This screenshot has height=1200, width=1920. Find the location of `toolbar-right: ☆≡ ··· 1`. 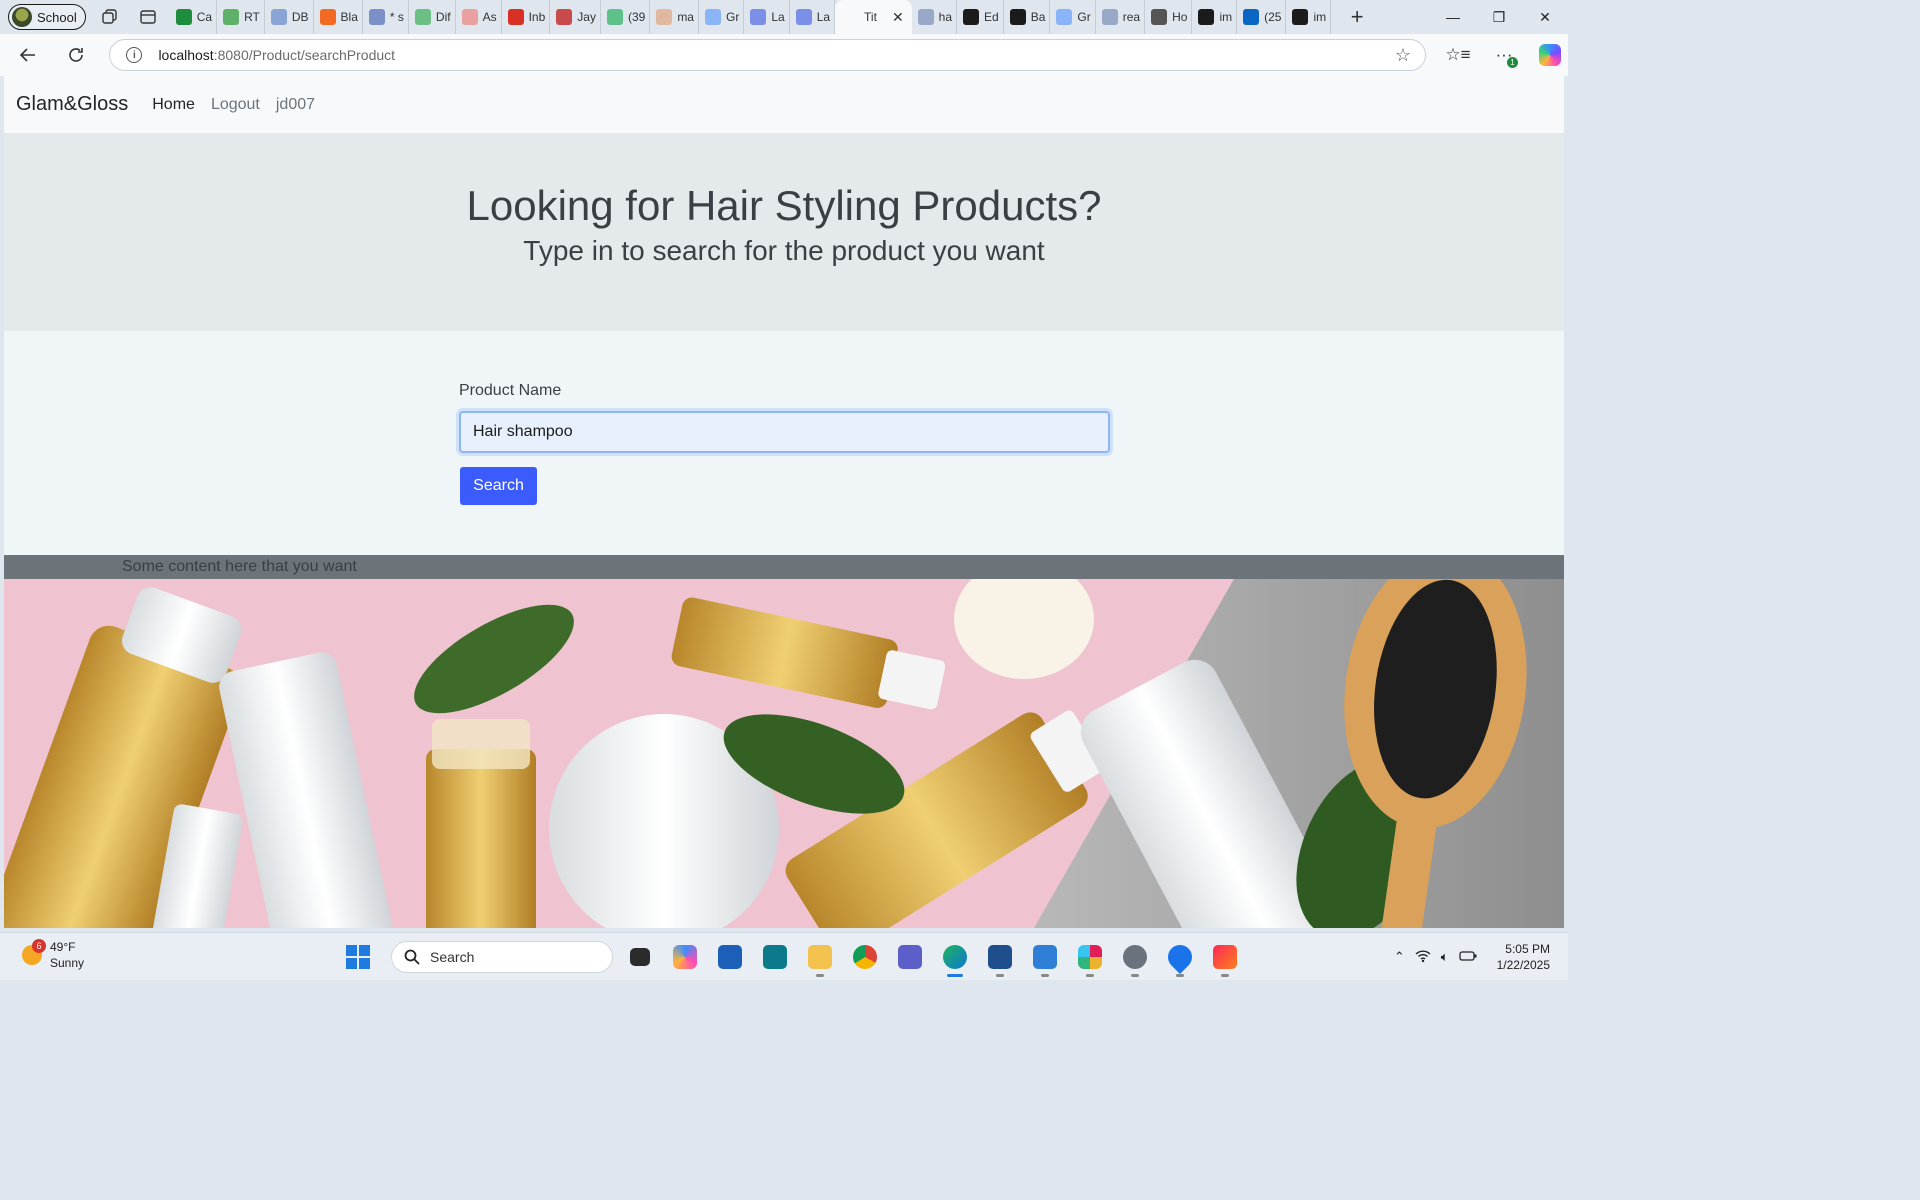

toolbar-right: ☆≡ ··· 1 is located at coordinates (1504, 55).